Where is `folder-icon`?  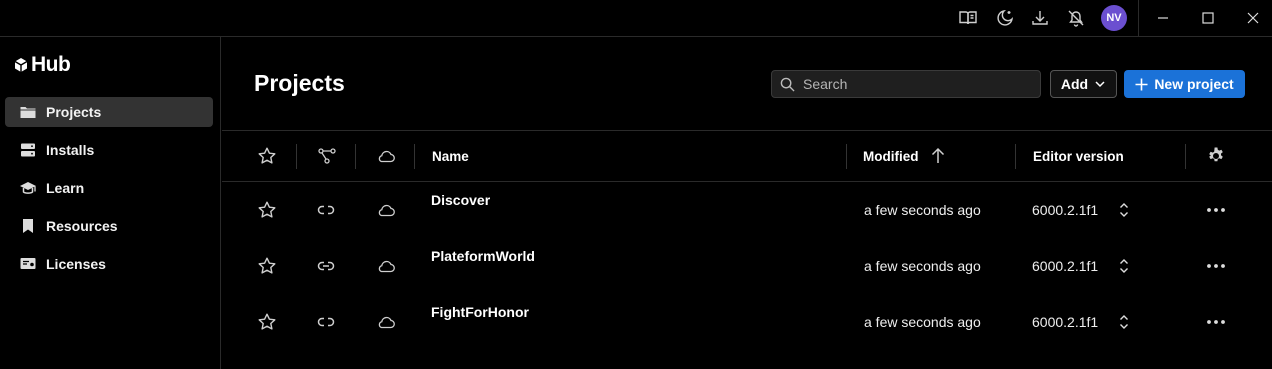 folder-icon is located at coordinates (28, 112).